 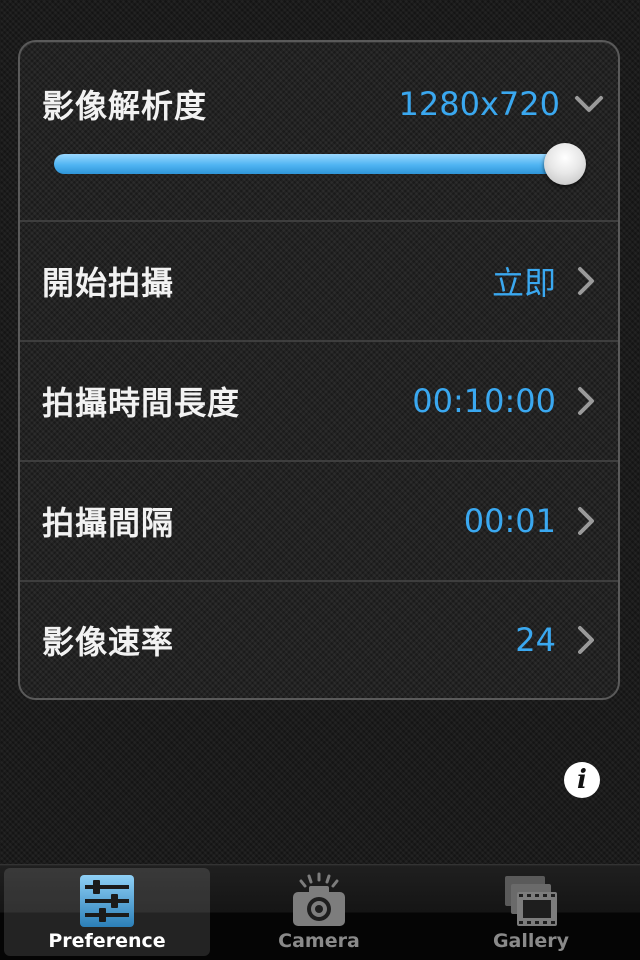 I want to click on capture-duration-value: 00:10:00, so click(x=484, y=401).